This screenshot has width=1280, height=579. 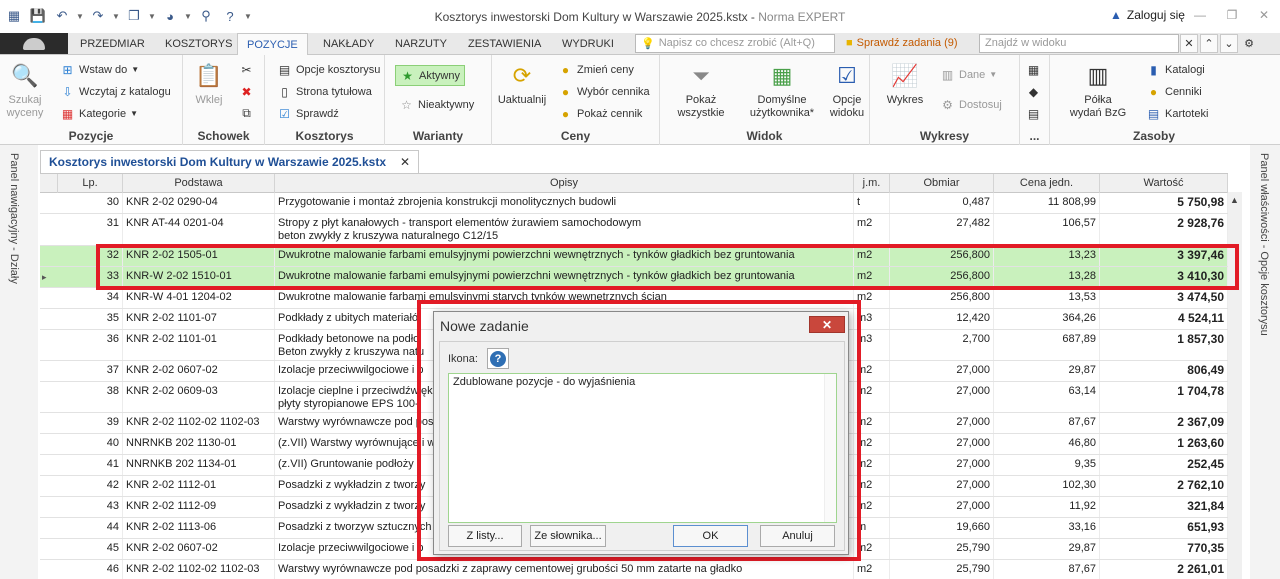 I want to click on dialog-close-button: ✕, so click(x=827, y=324).